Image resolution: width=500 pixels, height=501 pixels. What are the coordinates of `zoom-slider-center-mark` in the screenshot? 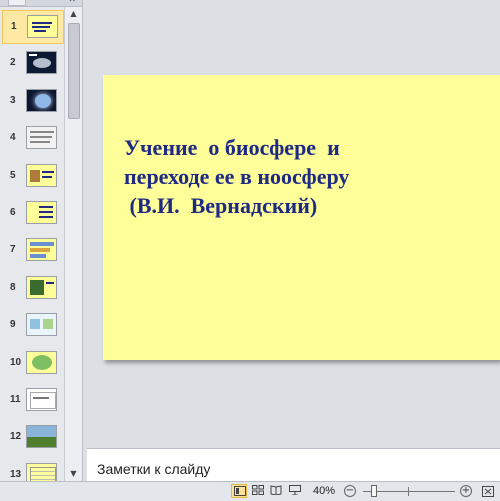 It's located at (408, 491).